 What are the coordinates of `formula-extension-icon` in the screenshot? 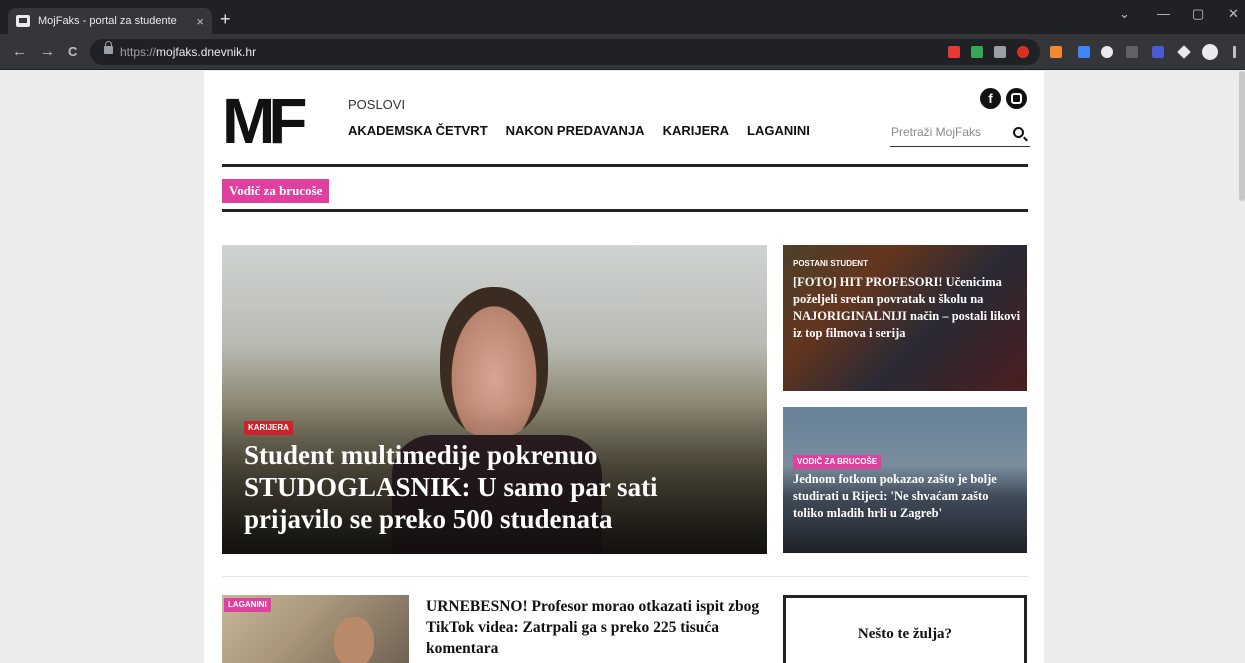 It's located at (1132, 52).